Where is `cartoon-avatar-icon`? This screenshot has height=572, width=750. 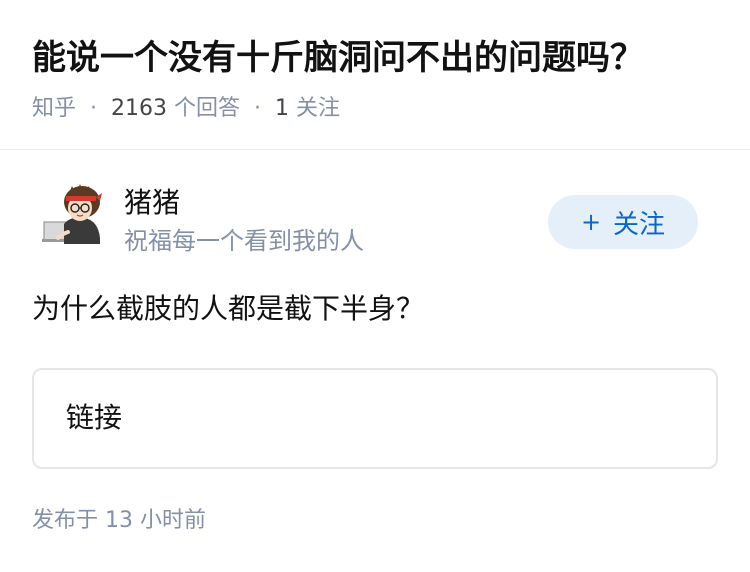
cartoon-avatar-icon is located at coordinates (72, 216).